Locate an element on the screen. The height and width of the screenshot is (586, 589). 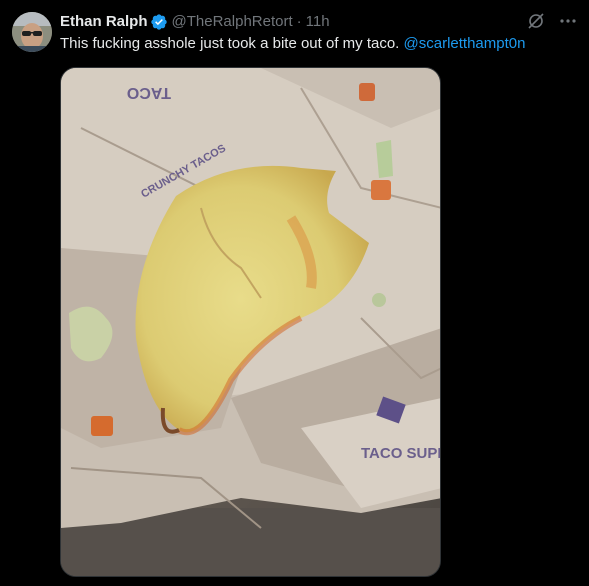
avatar-image is located at coordinates (32, 32).